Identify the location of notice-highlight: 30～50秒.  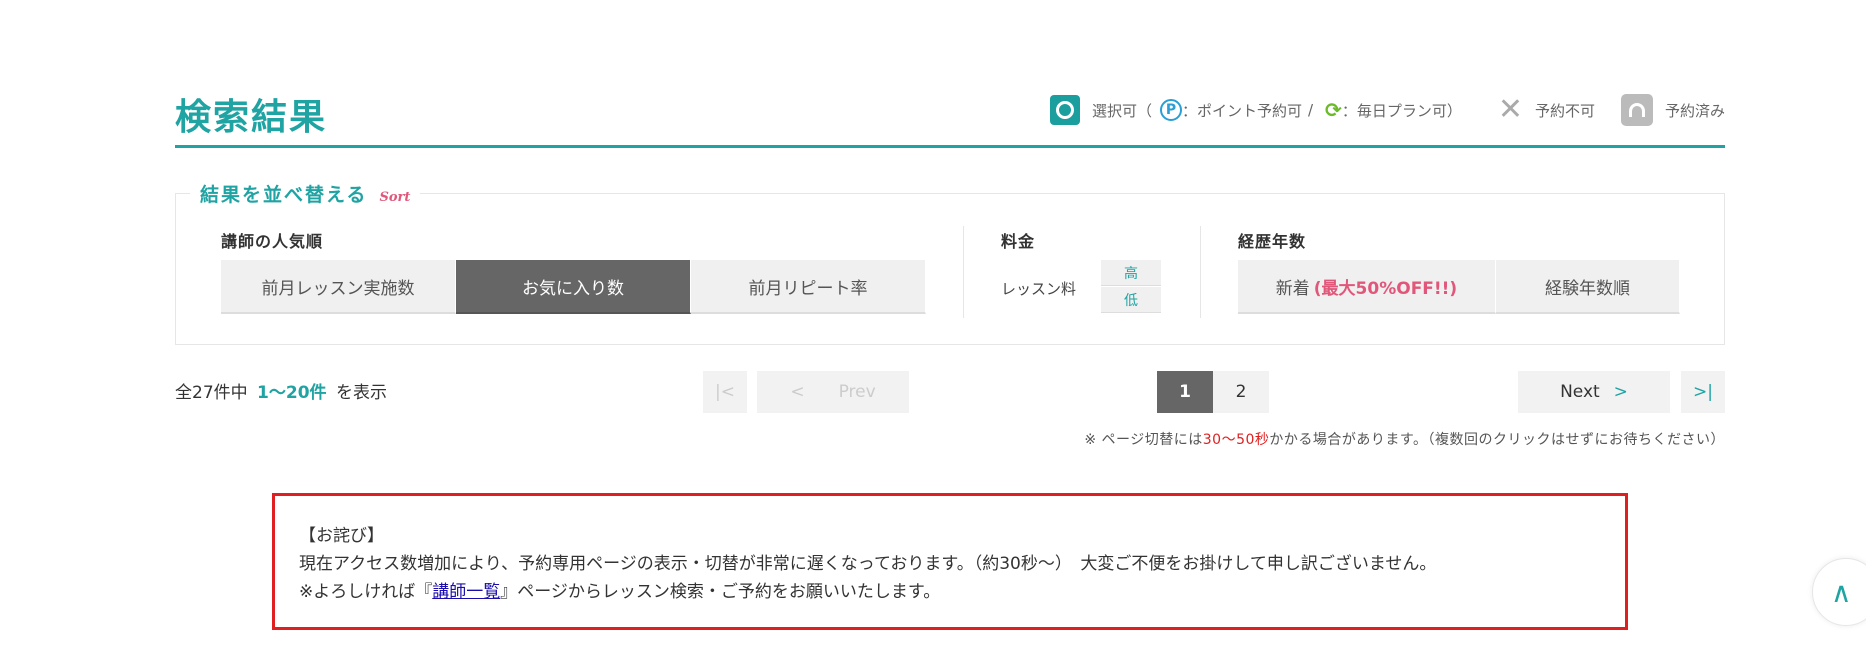
(1236, 440).